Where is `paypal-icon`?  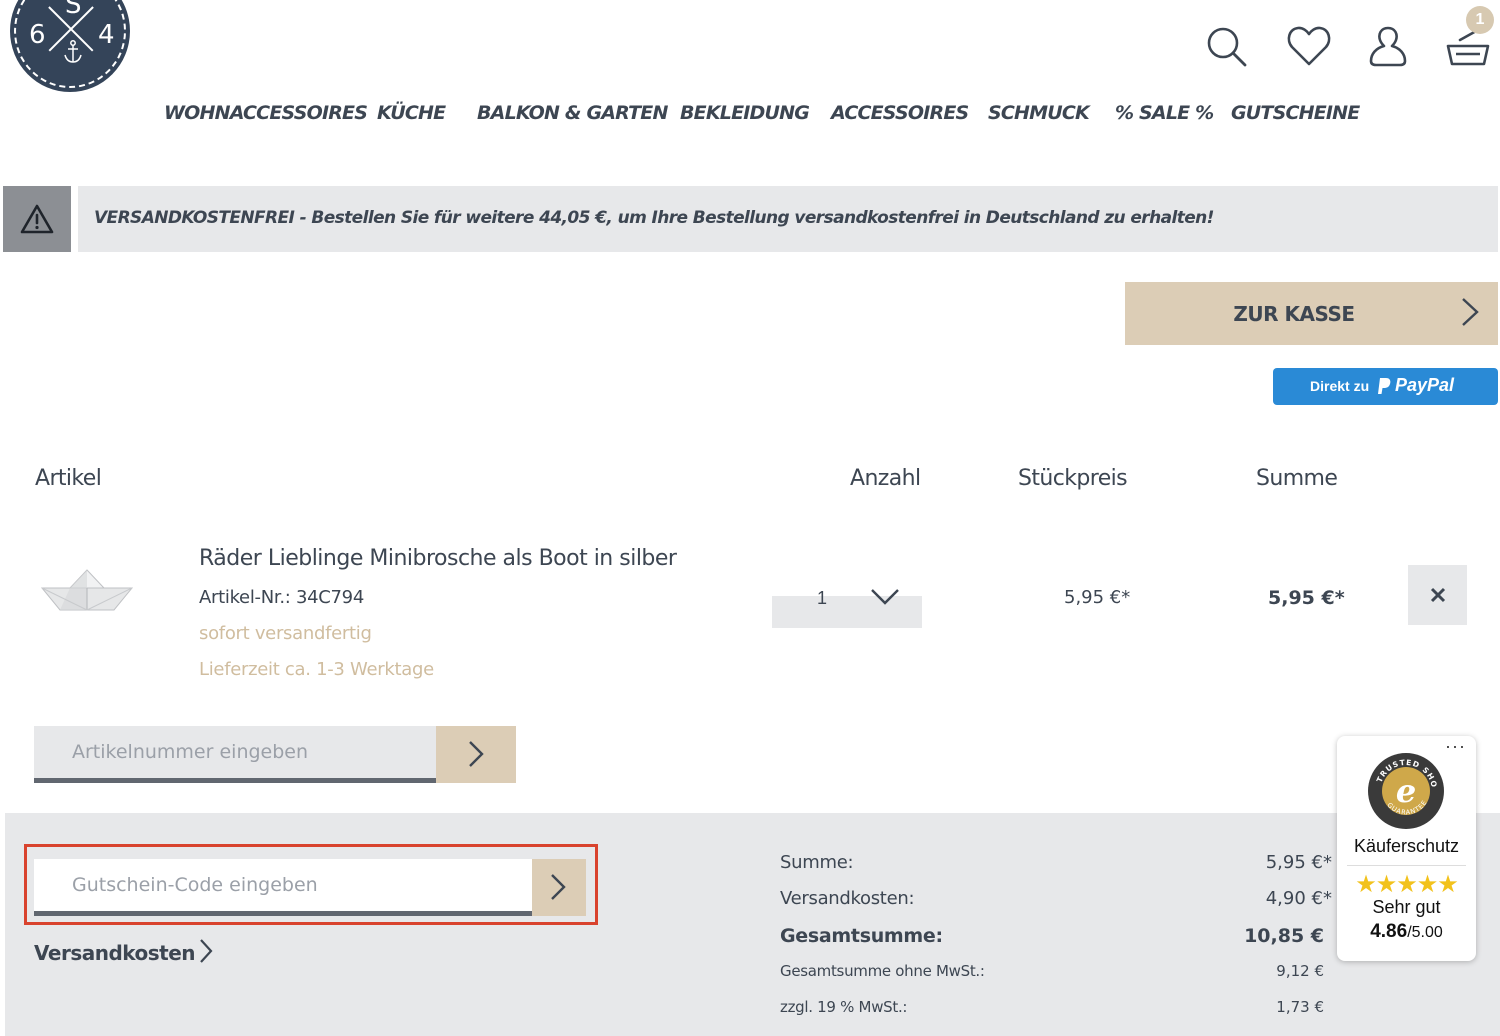
paypal-icon is located at coordinates (1384, 386).